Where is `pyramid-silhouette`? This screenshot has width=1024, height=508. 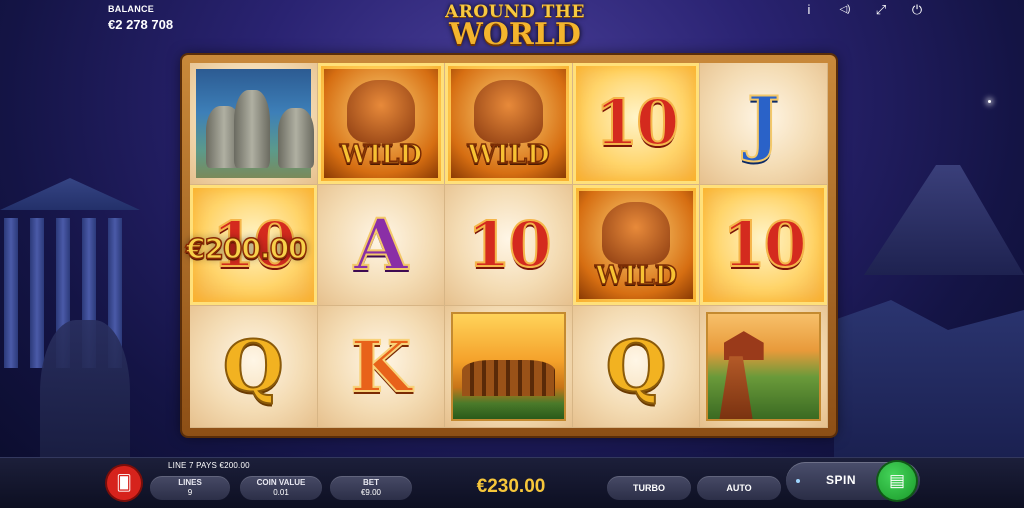
pyramid-silhouette is located at coordinates (944, 220).